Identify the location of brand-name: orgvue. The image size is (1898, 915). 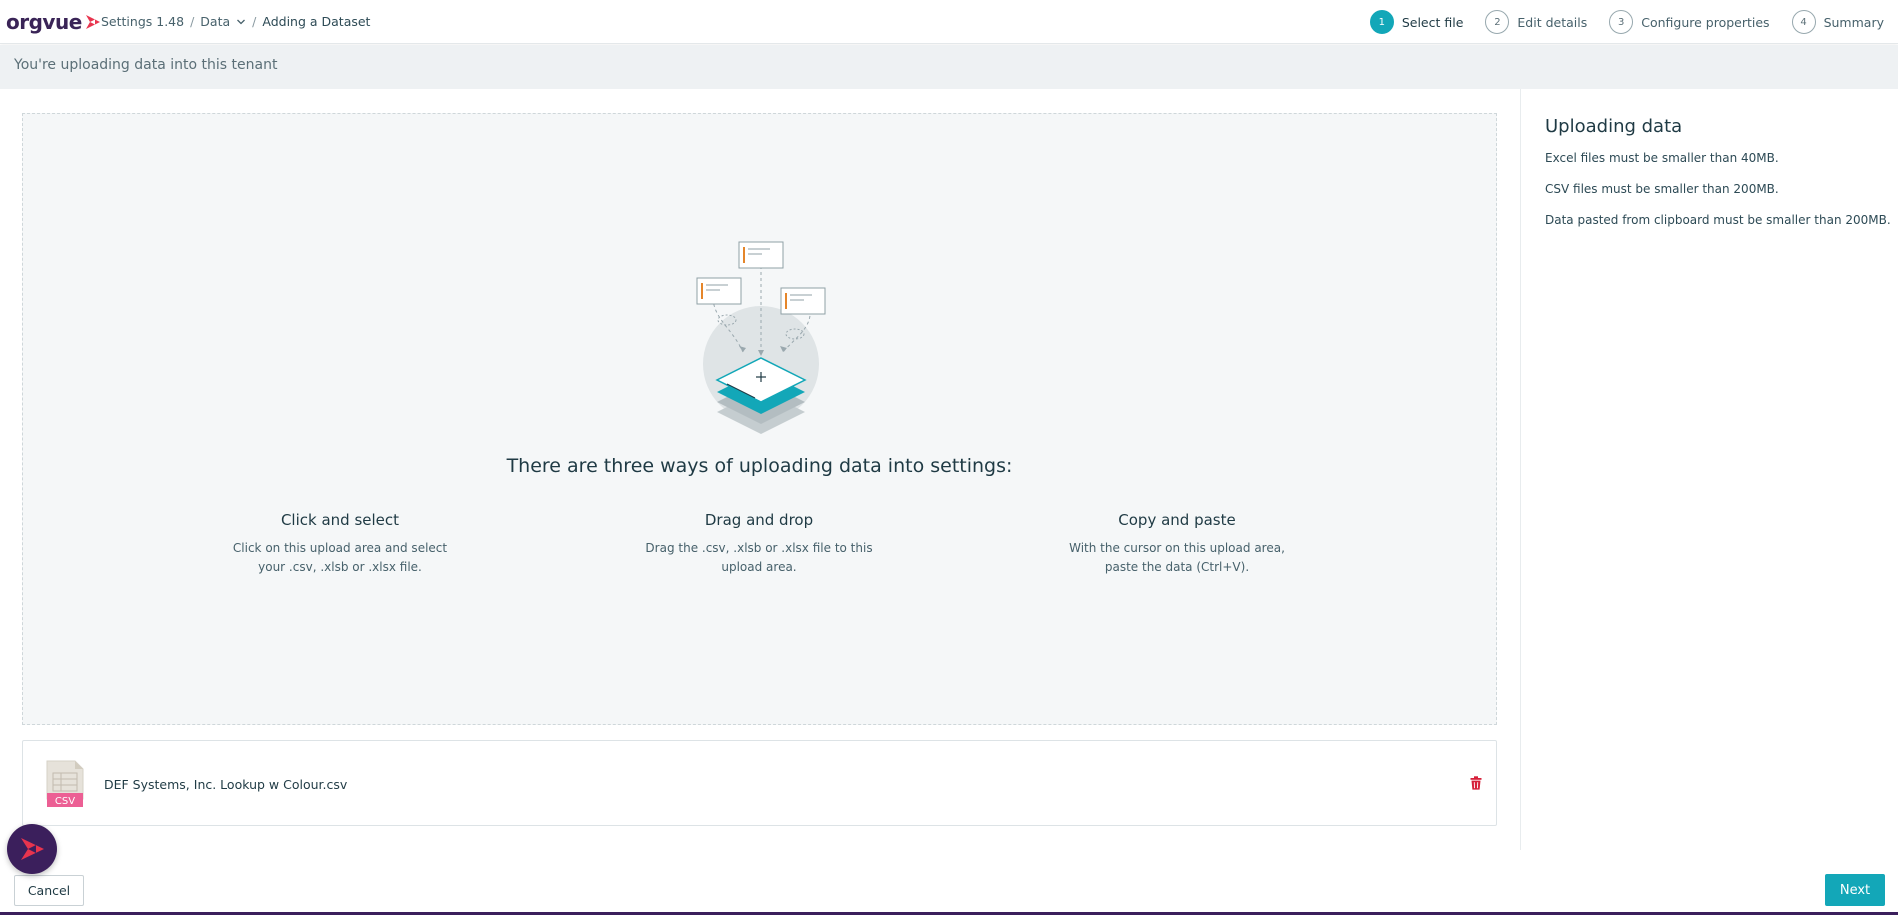
(44, 22).